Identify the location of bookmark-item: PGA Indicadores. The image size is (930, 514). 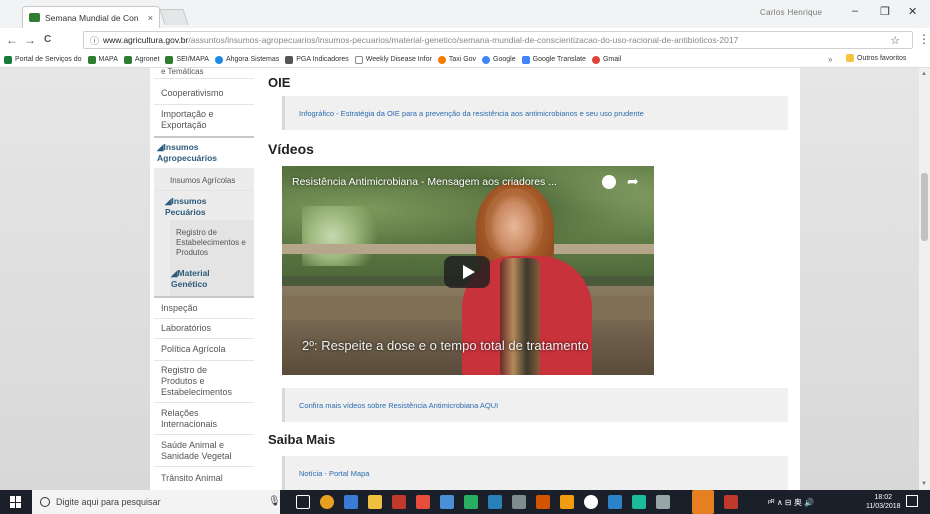
(317, 59).